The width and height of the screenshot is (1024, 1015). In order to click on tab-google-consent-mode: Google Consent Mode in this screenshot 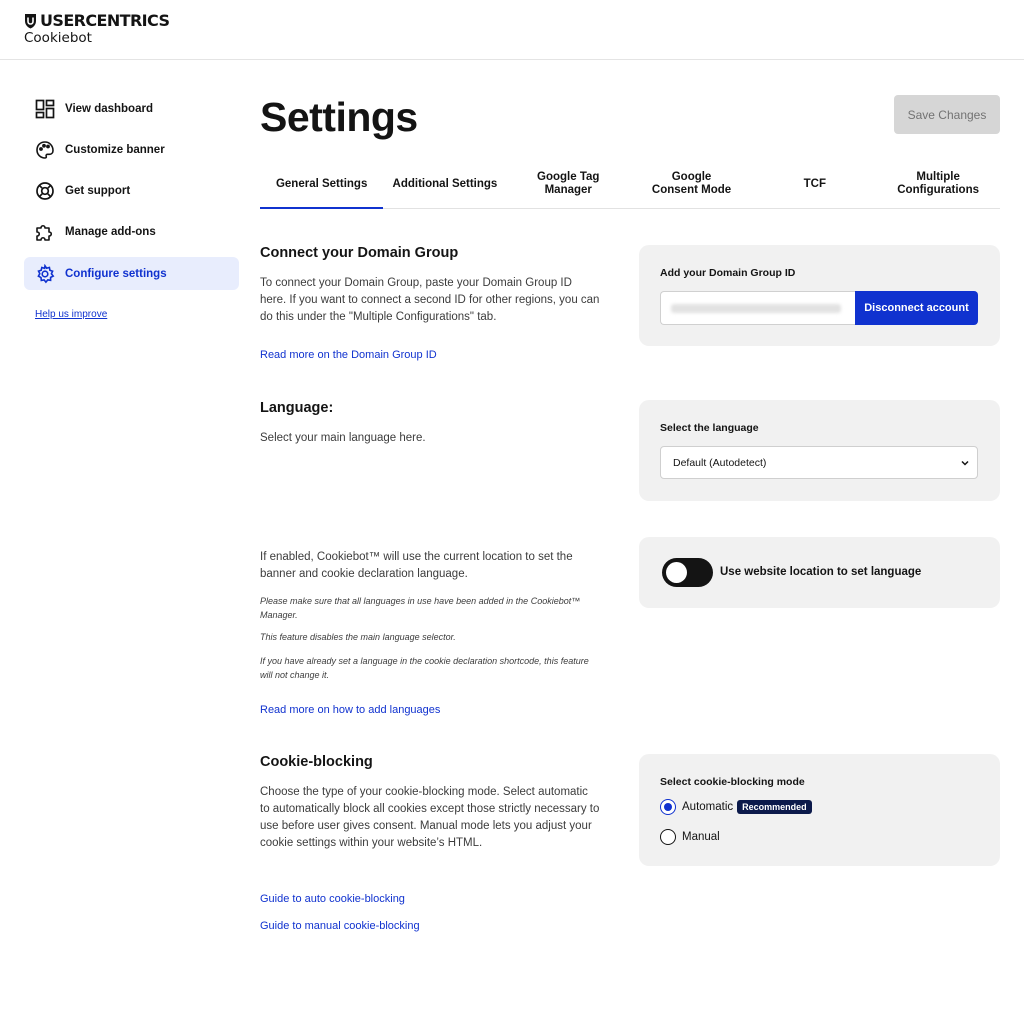, I will do `click(691, 184)`.